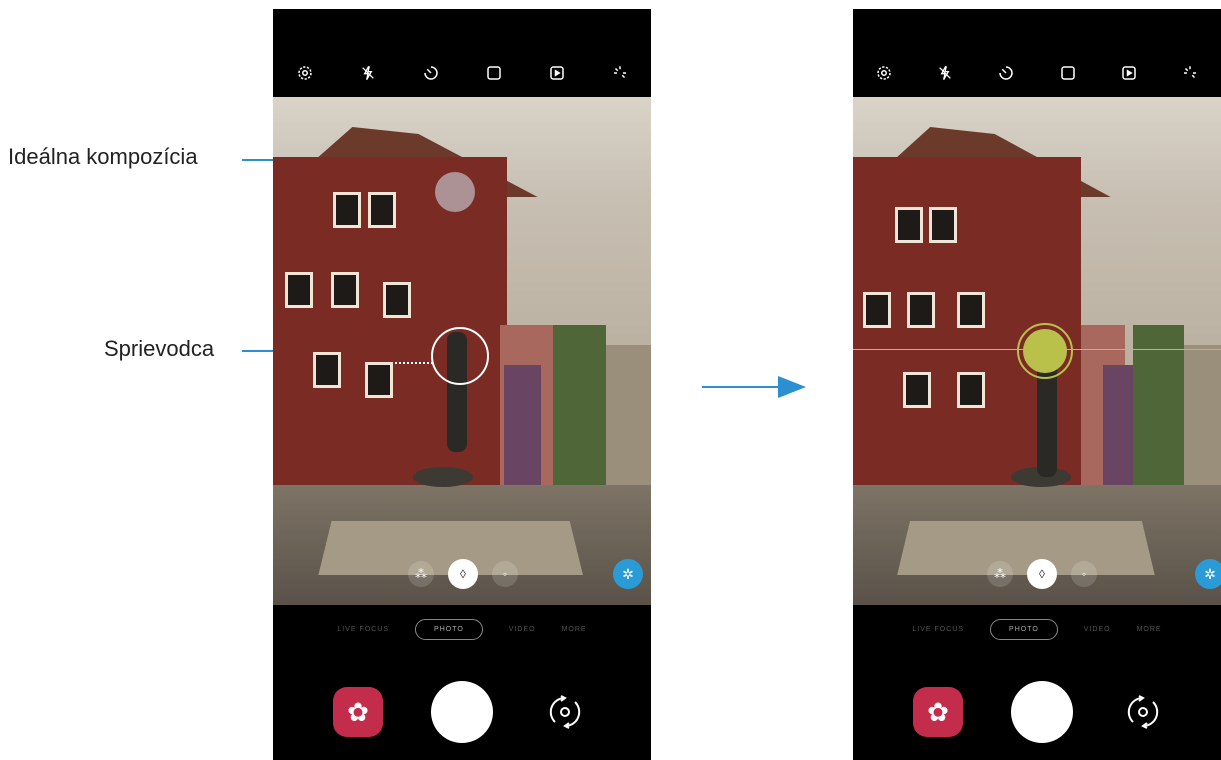 The image size is (1221, 760). What do you see at coordinates (159, 348) in the screenshot?
I see `caption-guide: Sprievodca` at bounding box center [159, 348].